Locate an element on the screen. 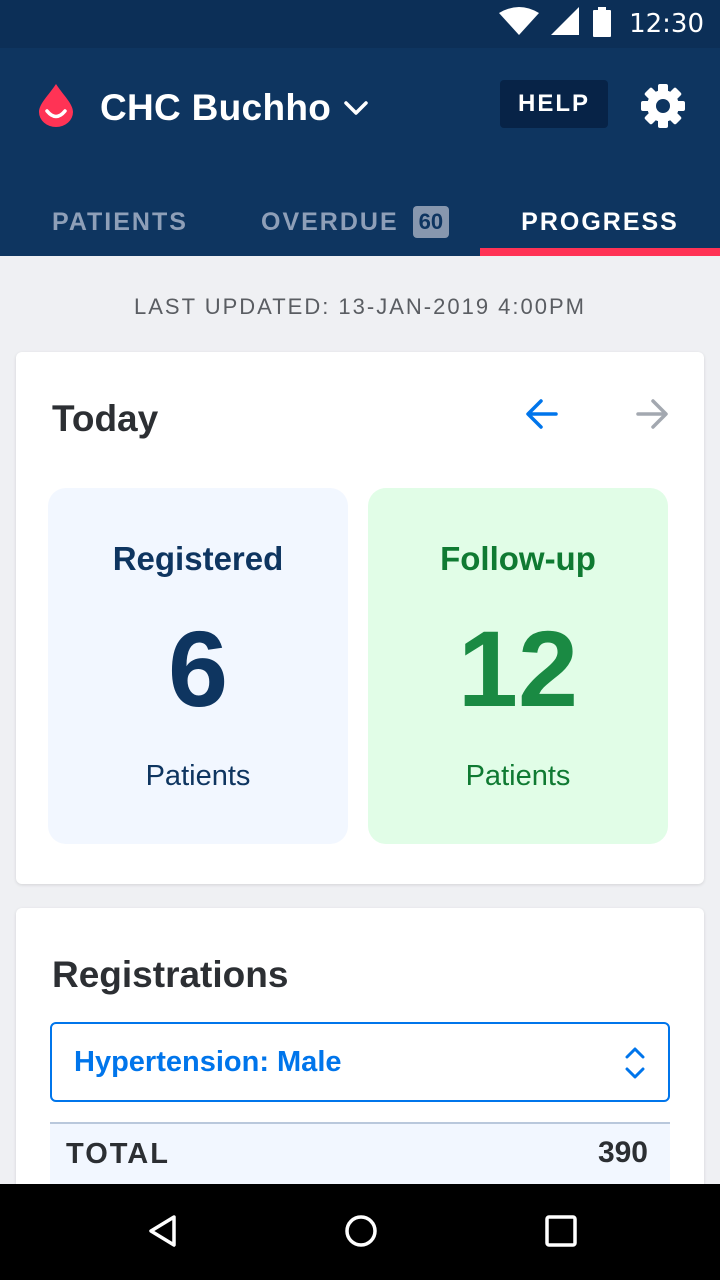 This screenshot has width=720, height=1280. tab-patients-label: PATIENTS is located at coordinates (120, 221).